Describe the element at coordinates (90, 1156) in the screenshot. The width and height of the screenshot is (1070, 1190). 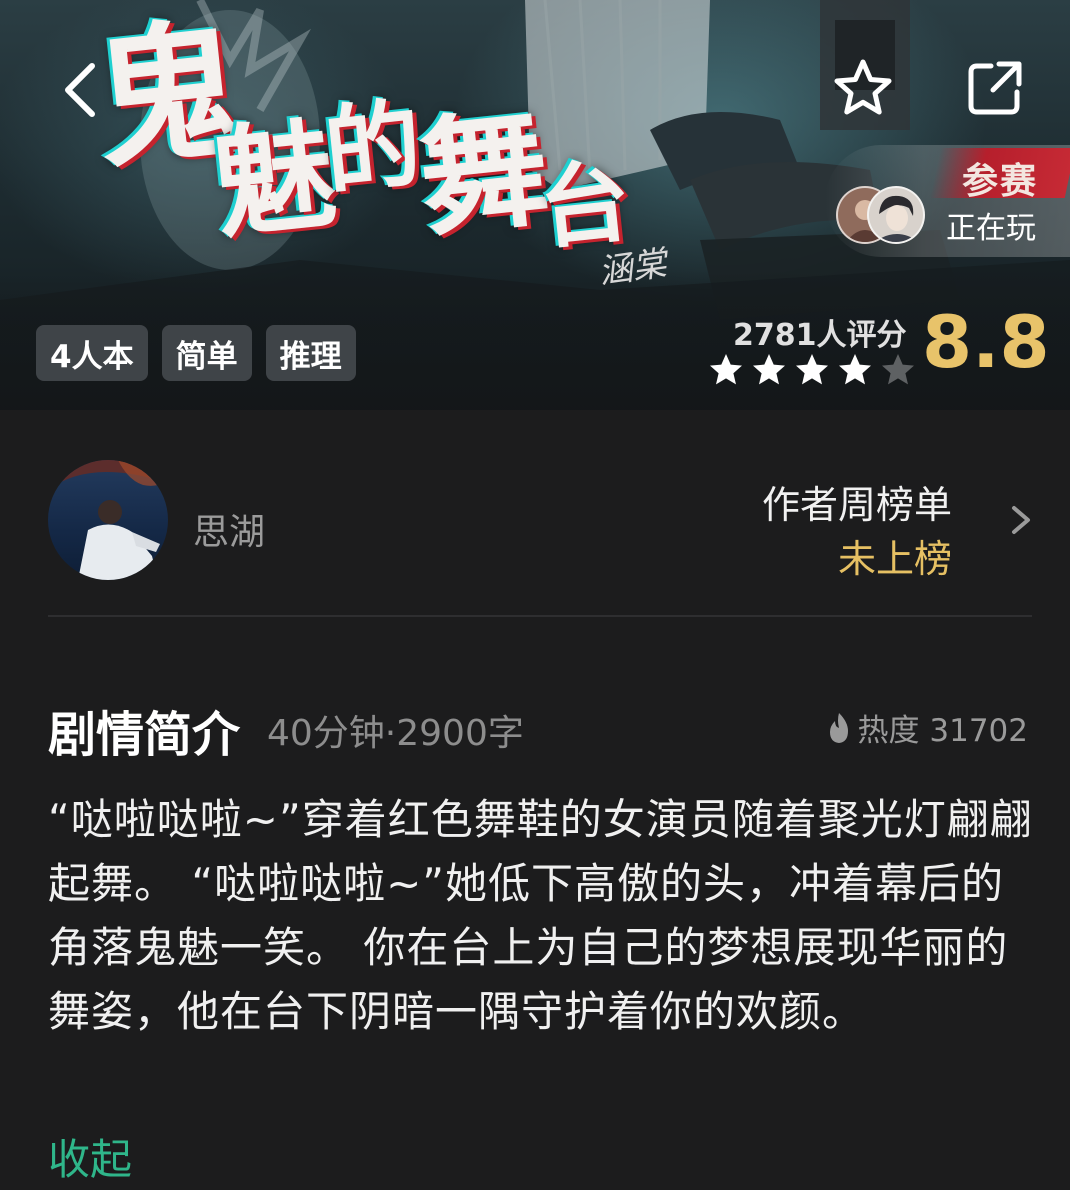
I see `collapse-button: 收起` at that location.